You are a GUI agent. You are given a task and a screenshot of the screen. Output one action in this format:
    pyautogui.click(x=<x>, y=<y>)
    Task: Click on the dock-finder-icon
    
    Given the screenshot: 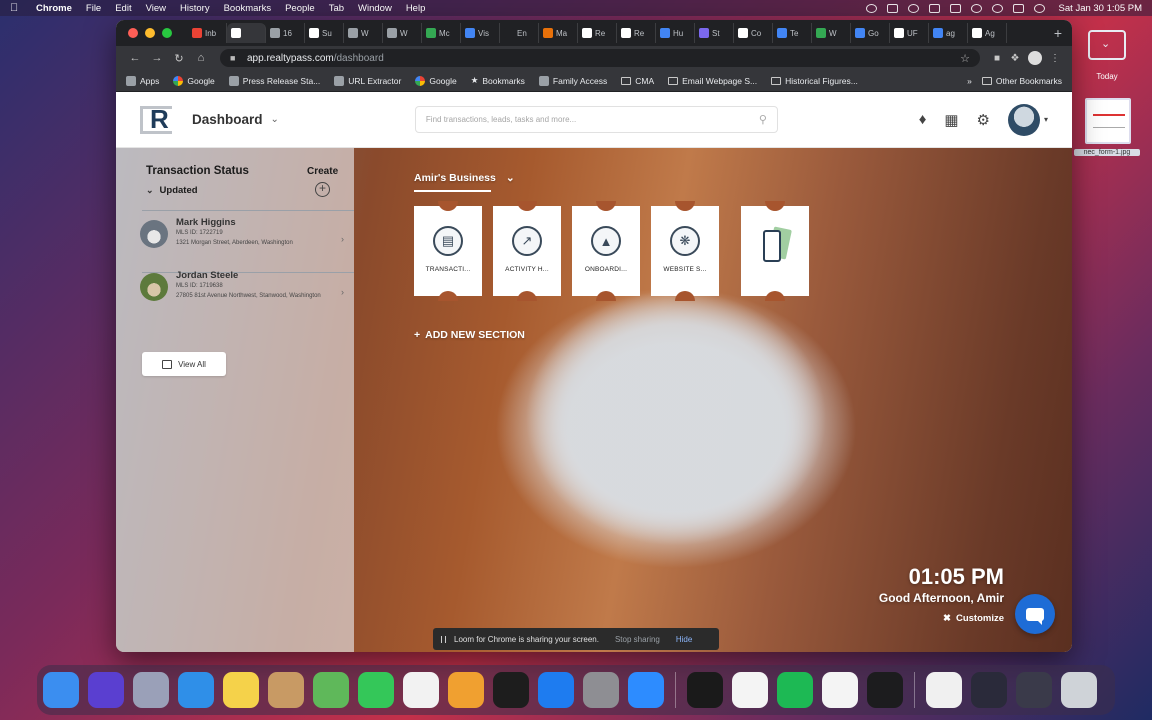 What is the action you would take?
    pyautogui.click(x=61, y=690)
    